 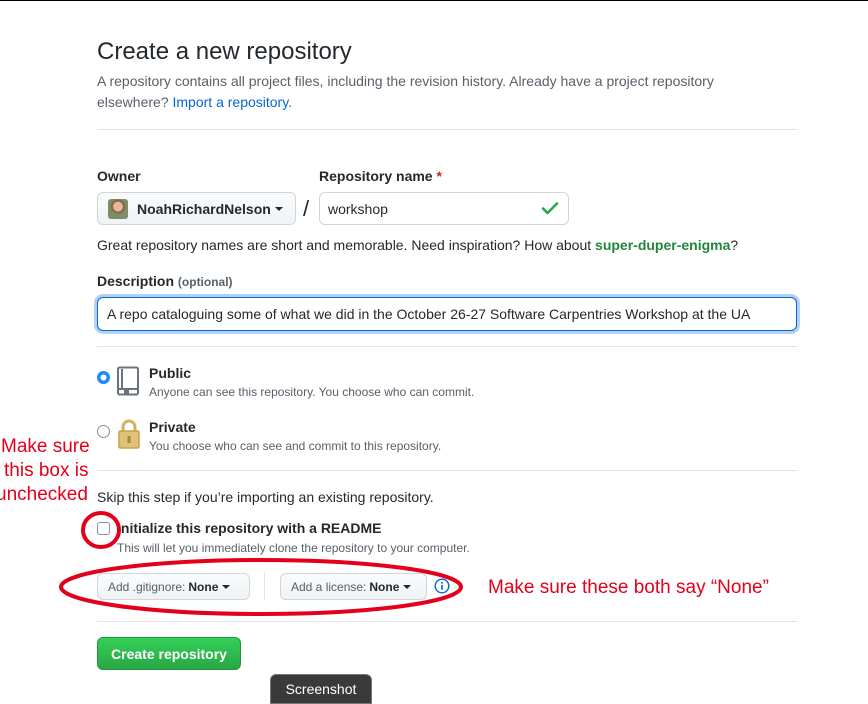 What do you see at coordinates (439, 176) in the screenshot?
I see `required-mark: *` at bounding box center [439, 176].